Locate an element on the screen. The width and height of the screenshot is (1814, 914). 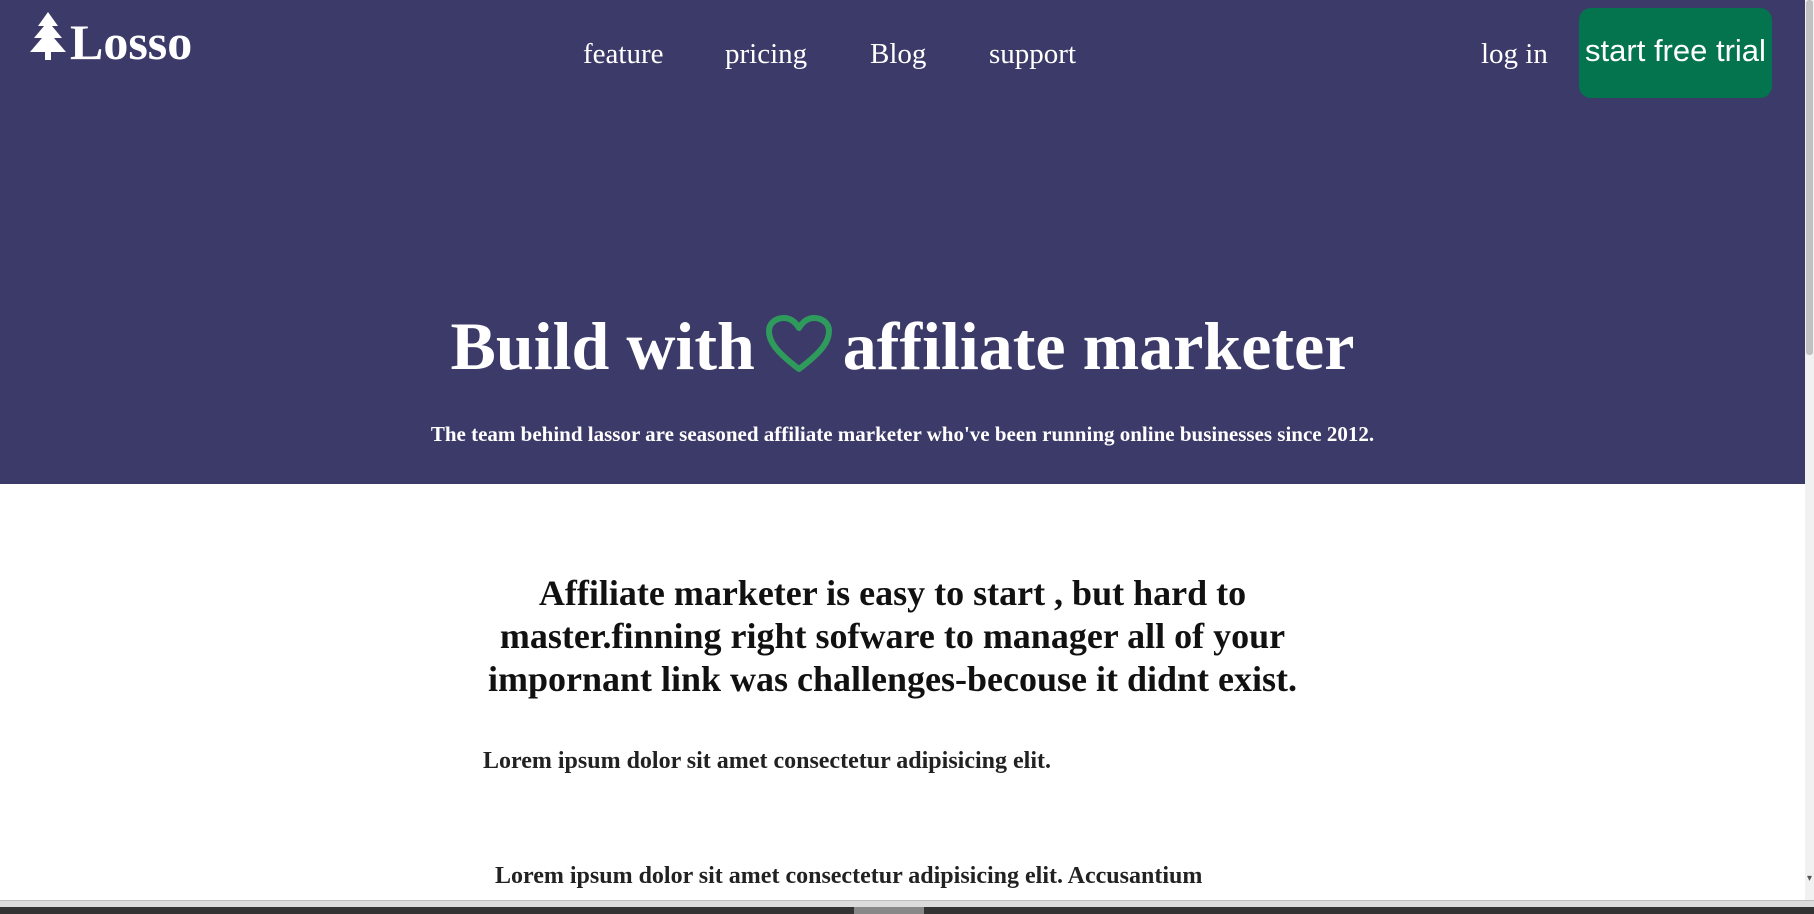
scrollbar-thumb is located at coordinates (1809, 177).